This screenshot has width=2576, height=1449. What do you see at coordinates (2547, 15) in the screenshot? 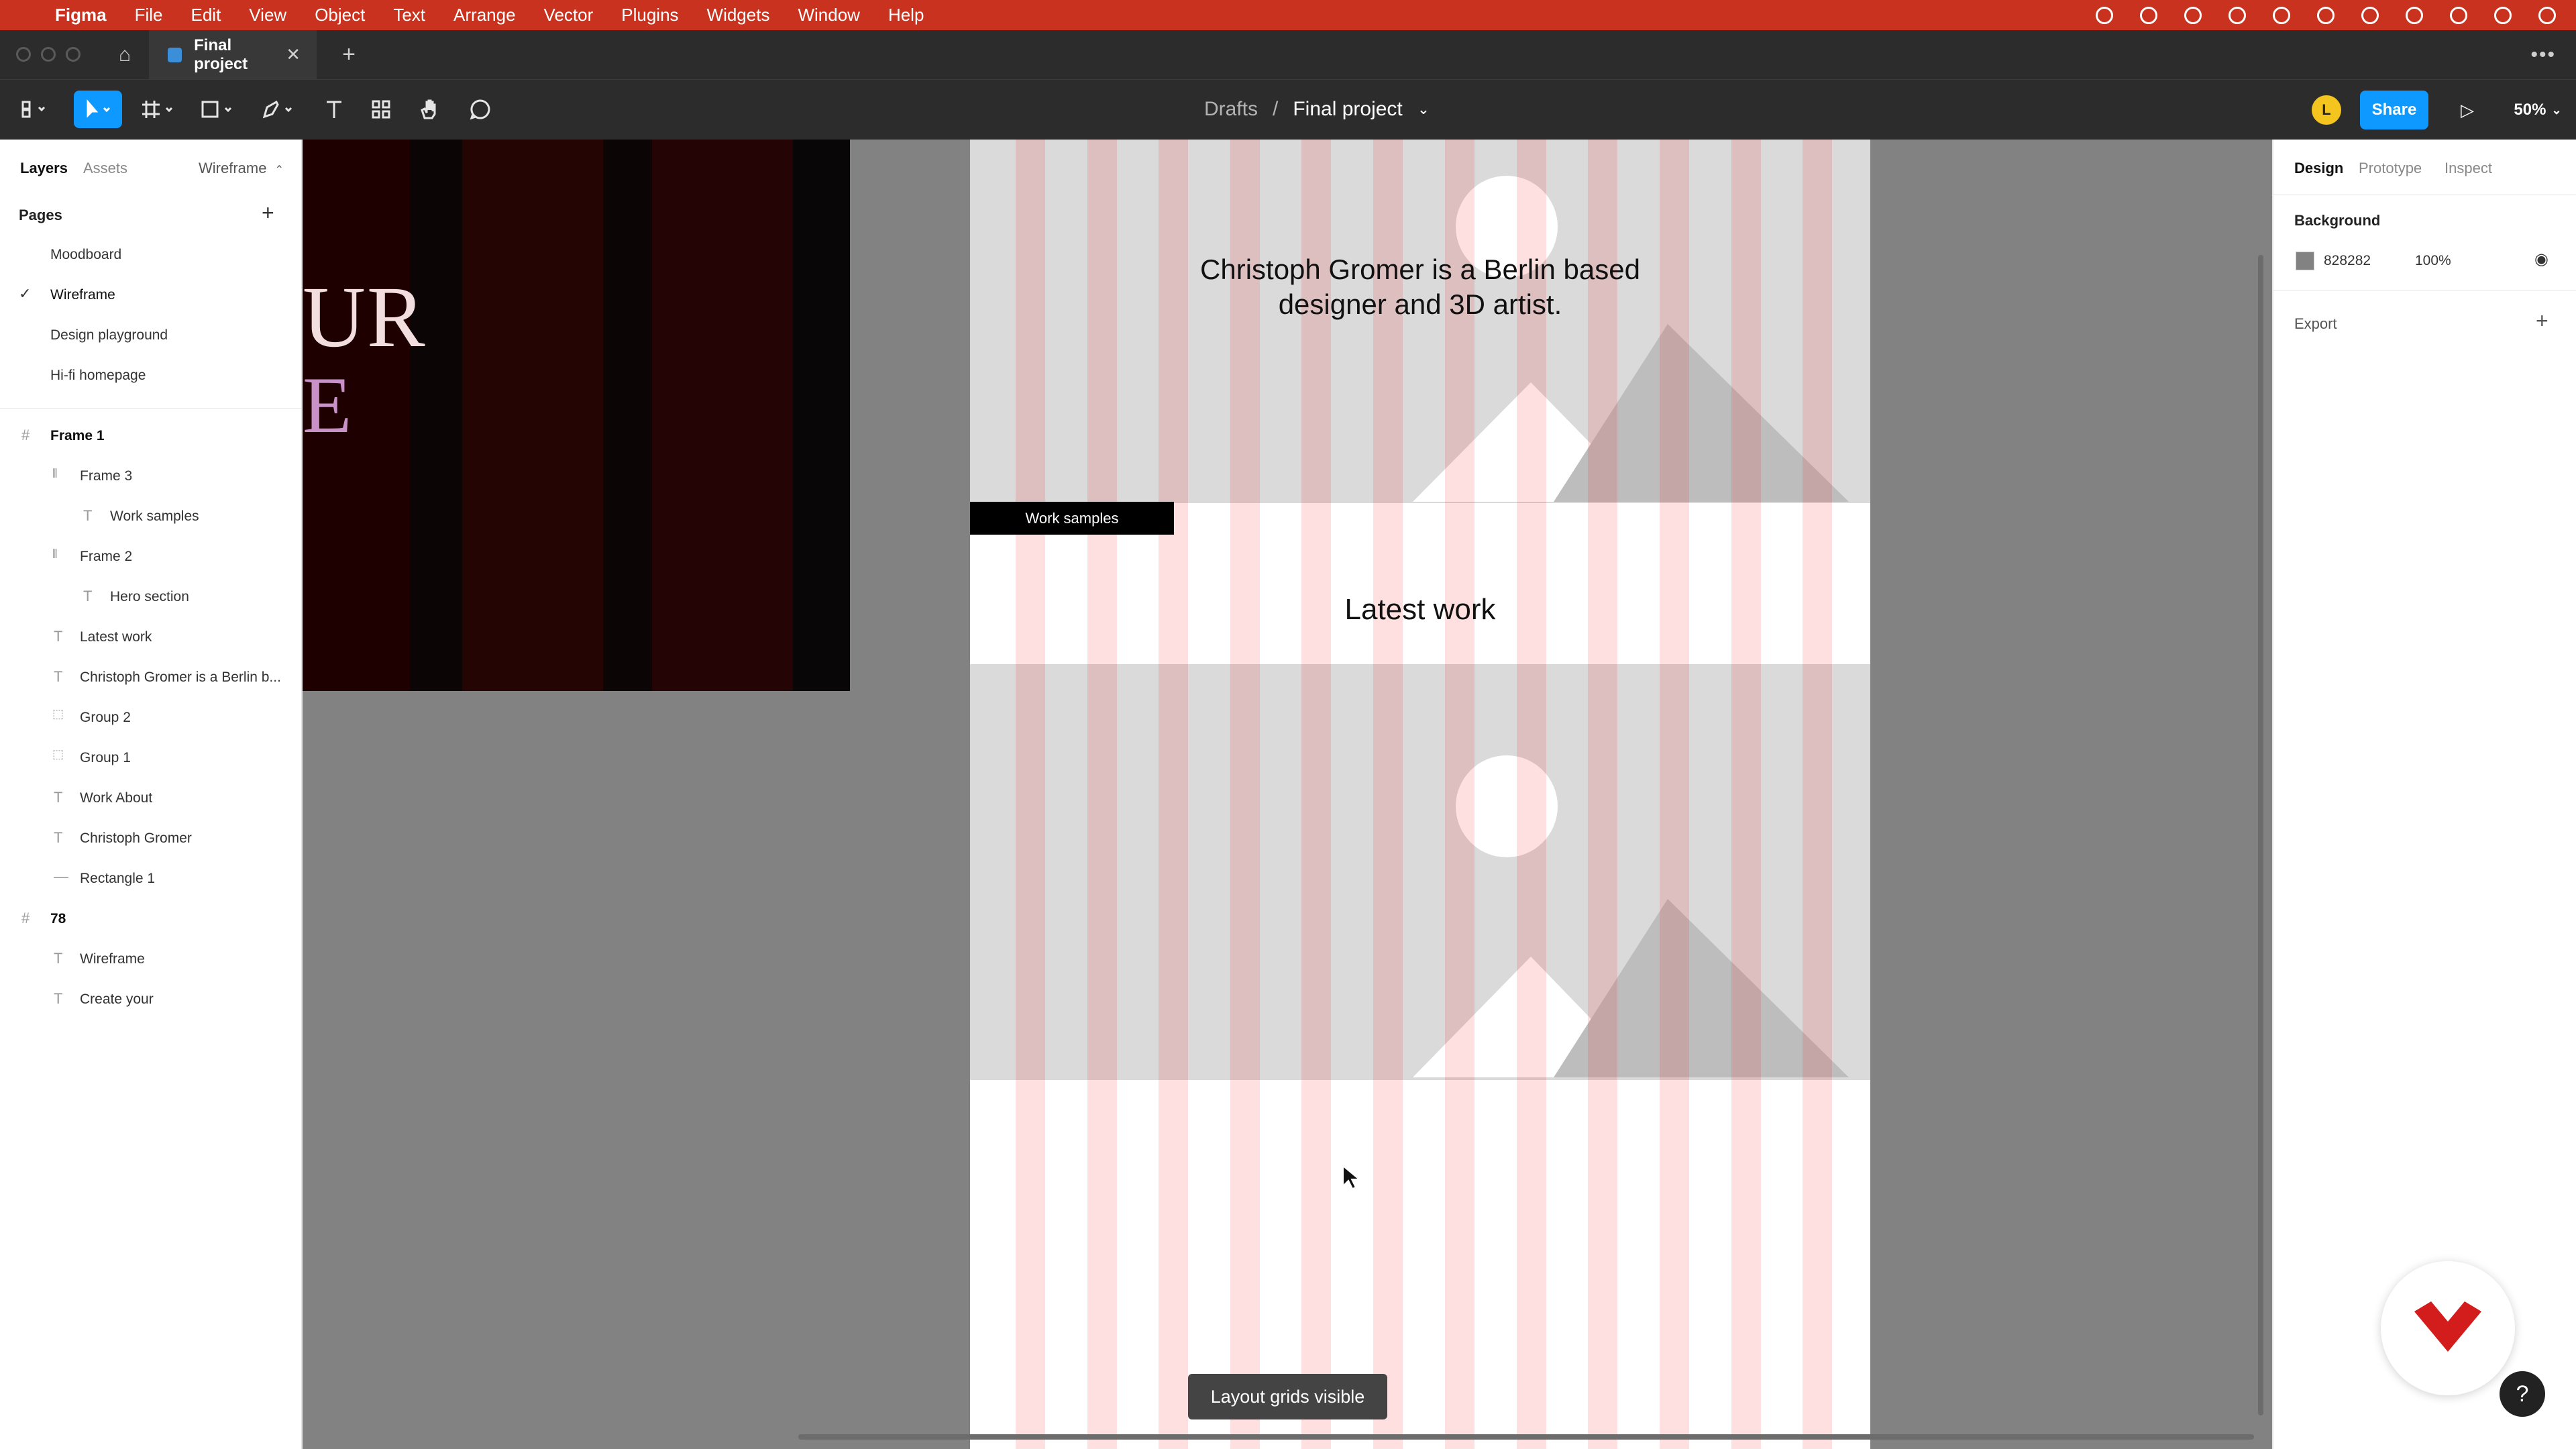
I see `clock-icon` at bounding box center [2547, 15].